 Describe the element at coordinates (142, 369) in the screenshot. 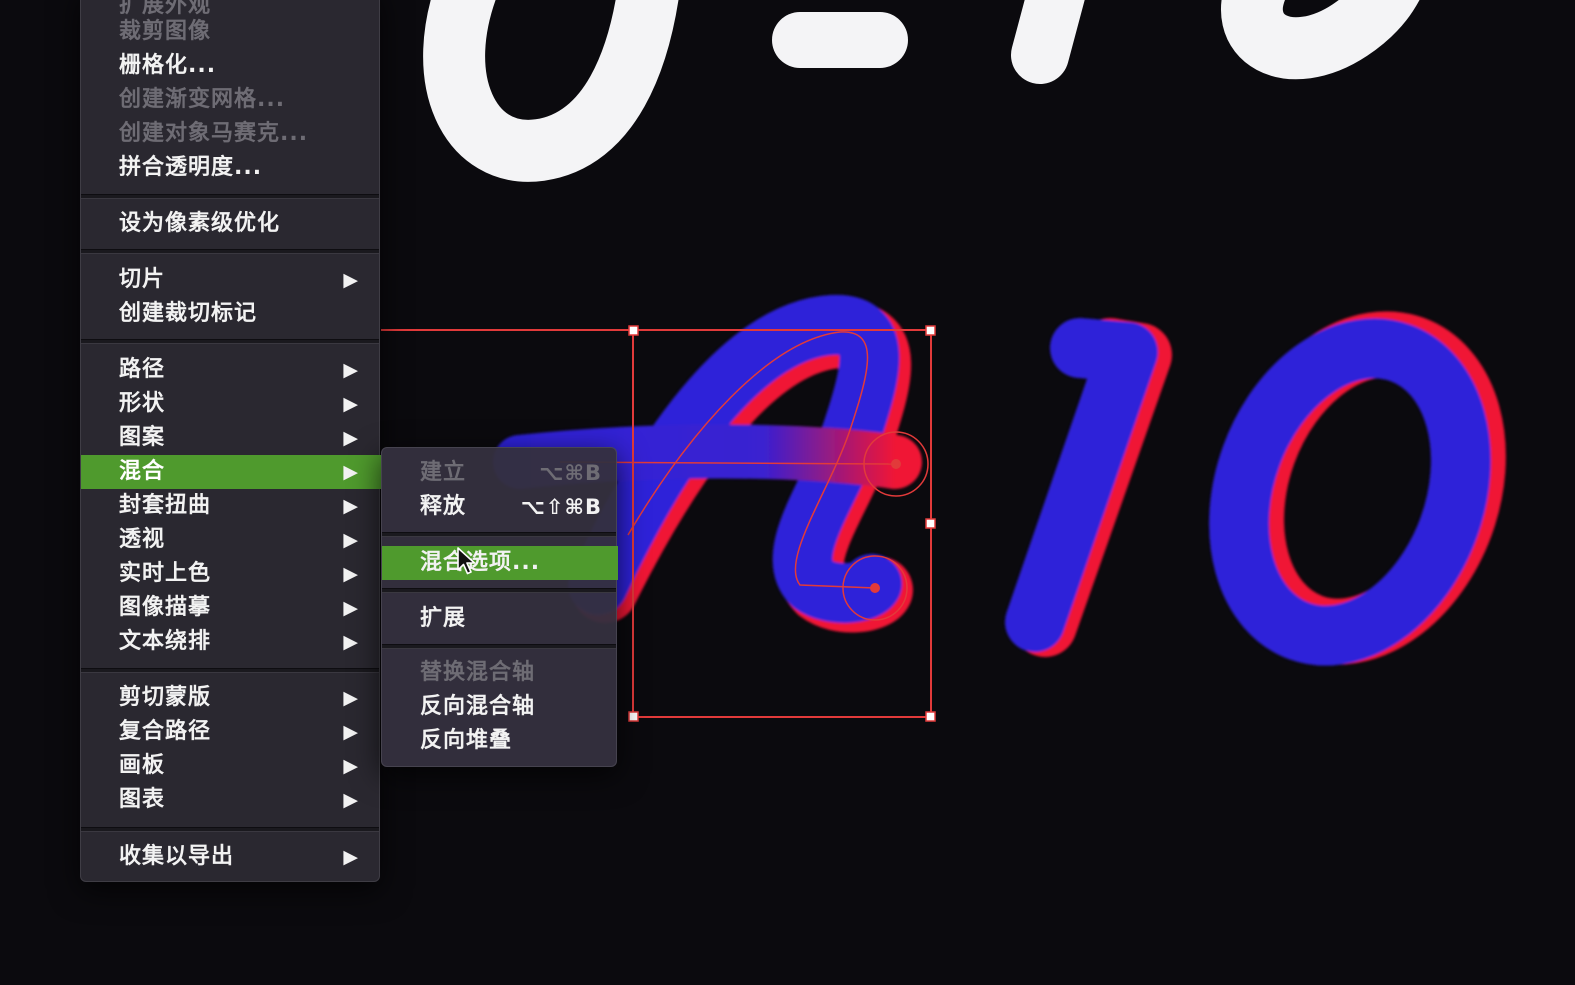

I see `menu-item-label: 路径` at that location.